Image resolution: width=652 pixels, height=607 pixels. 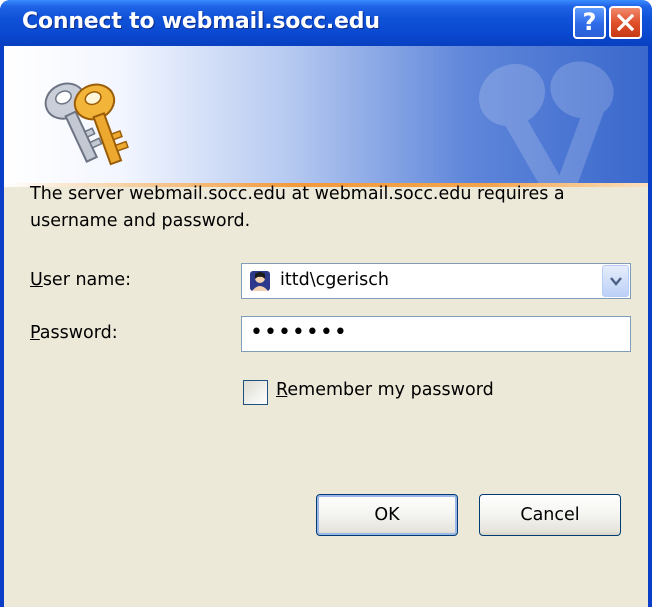 I want to click on close-icon, so click(x=625, y=22).